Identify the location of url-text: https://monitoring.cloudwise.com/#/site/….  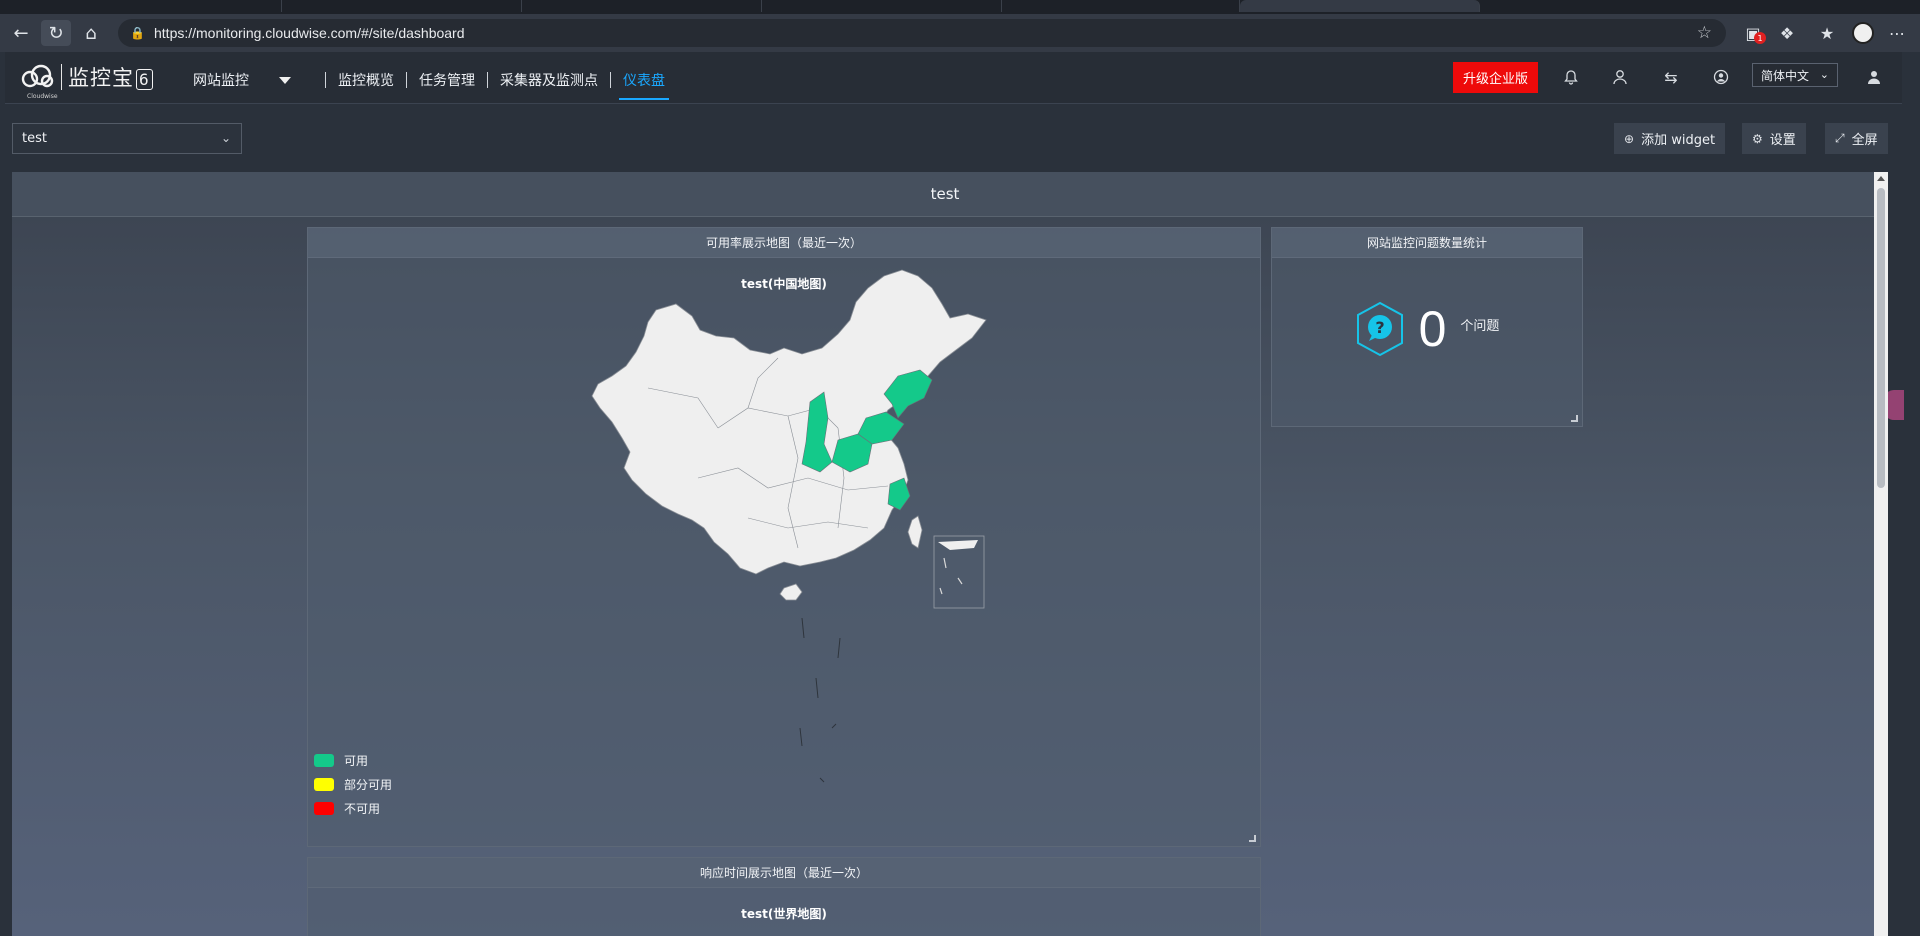
(309, 33).